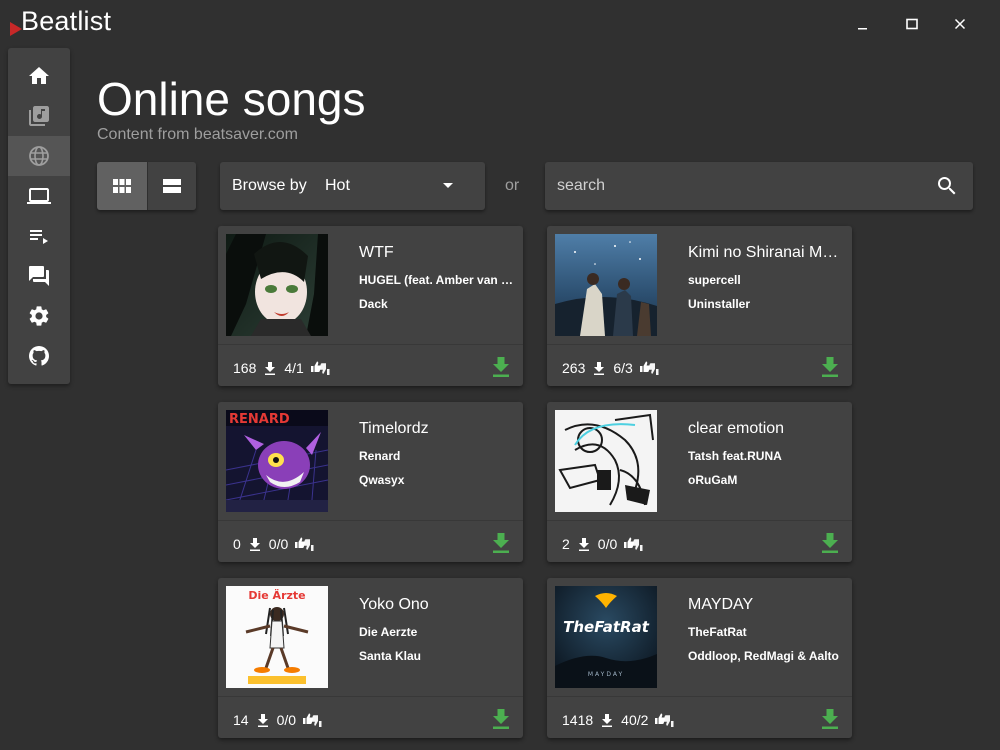  I want to click on globe-icon, so click(39, 156).